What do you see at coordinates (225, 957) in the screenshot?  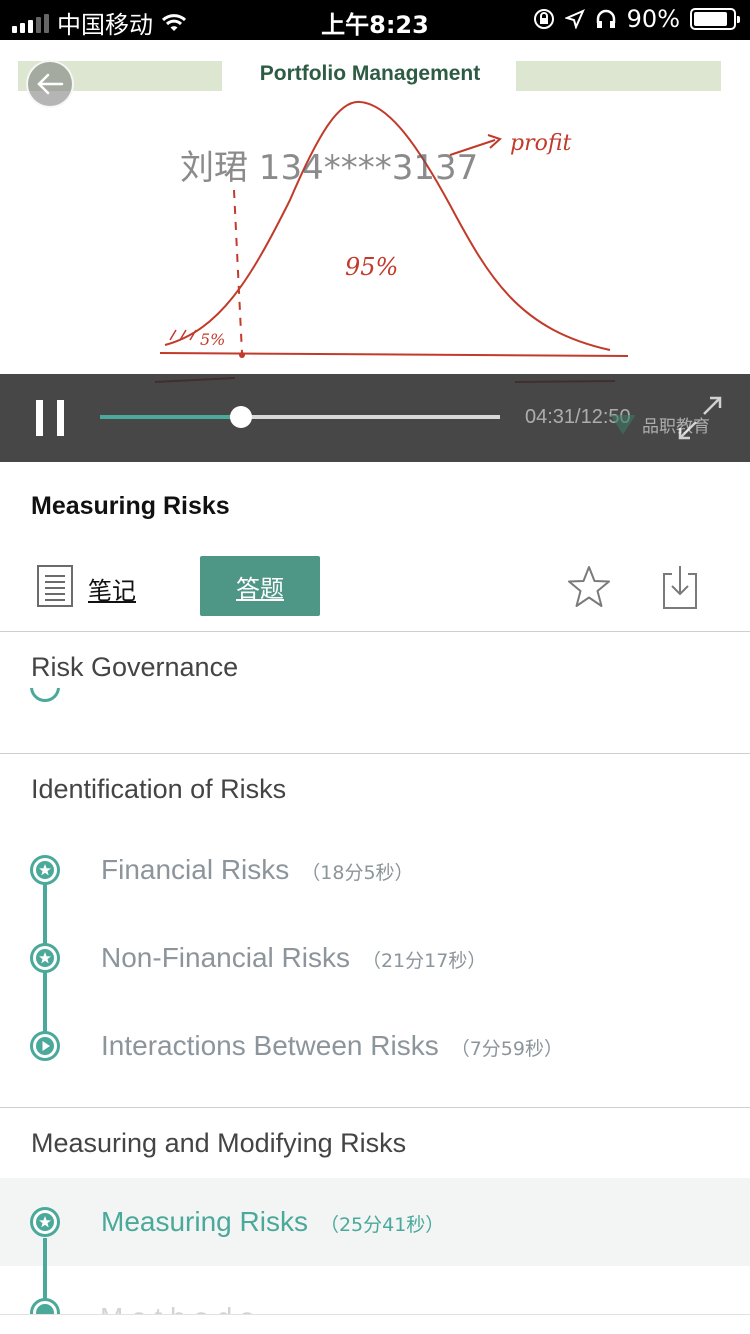 I see `lesson-label: Non-Financial Risks` at bounding box center [225, 957].